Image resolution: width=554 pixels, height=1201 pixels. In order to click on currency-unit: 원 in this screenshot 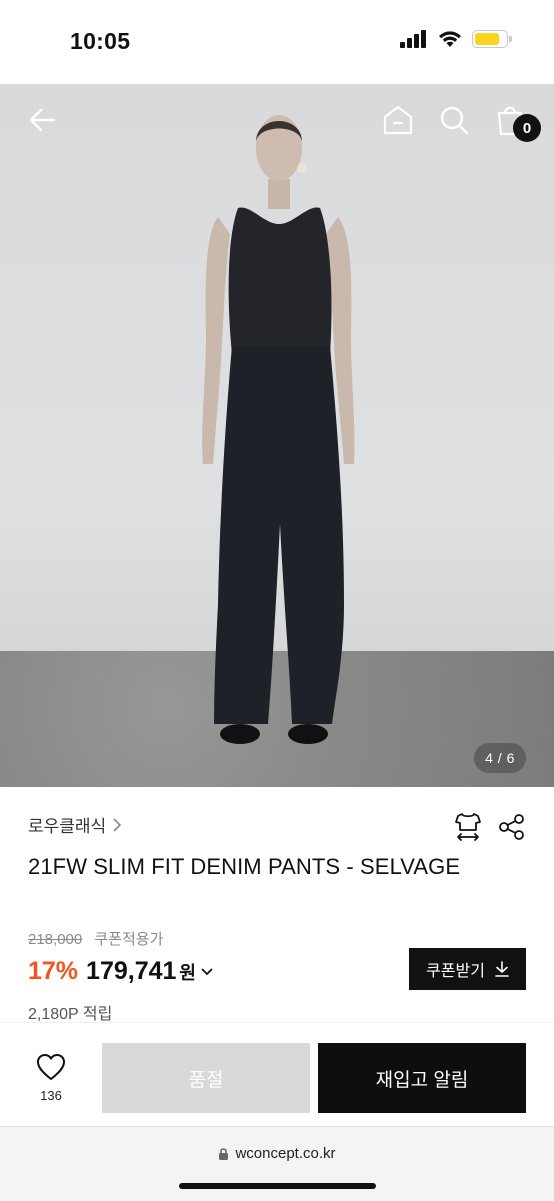, I will do `click(187, 972)`.